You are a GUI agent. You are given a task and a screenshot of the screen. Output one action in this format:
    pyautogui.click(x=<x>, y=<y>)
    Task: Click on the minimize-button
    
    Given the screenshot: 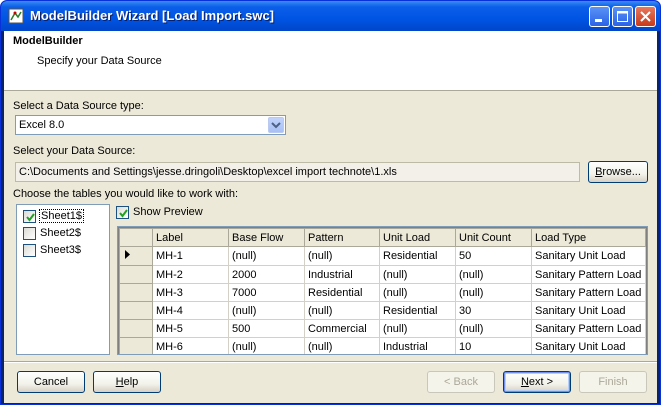 What is the action you would take?
    pyautogui.click(x=599, y=16)
    